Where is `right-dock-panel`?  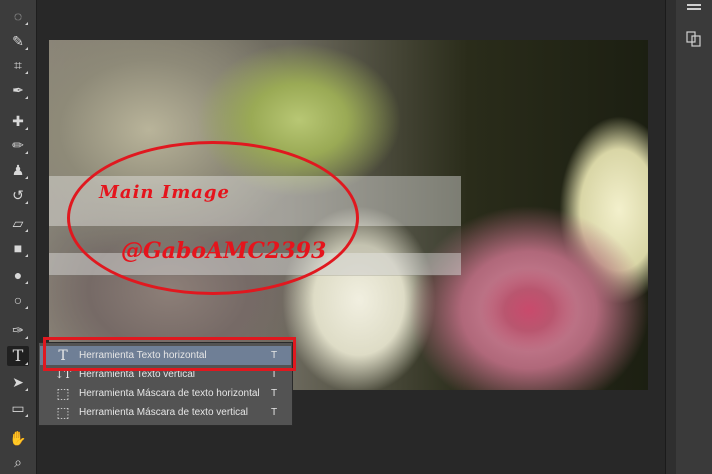
right-dock-panel is located at coordinates (694, 237).